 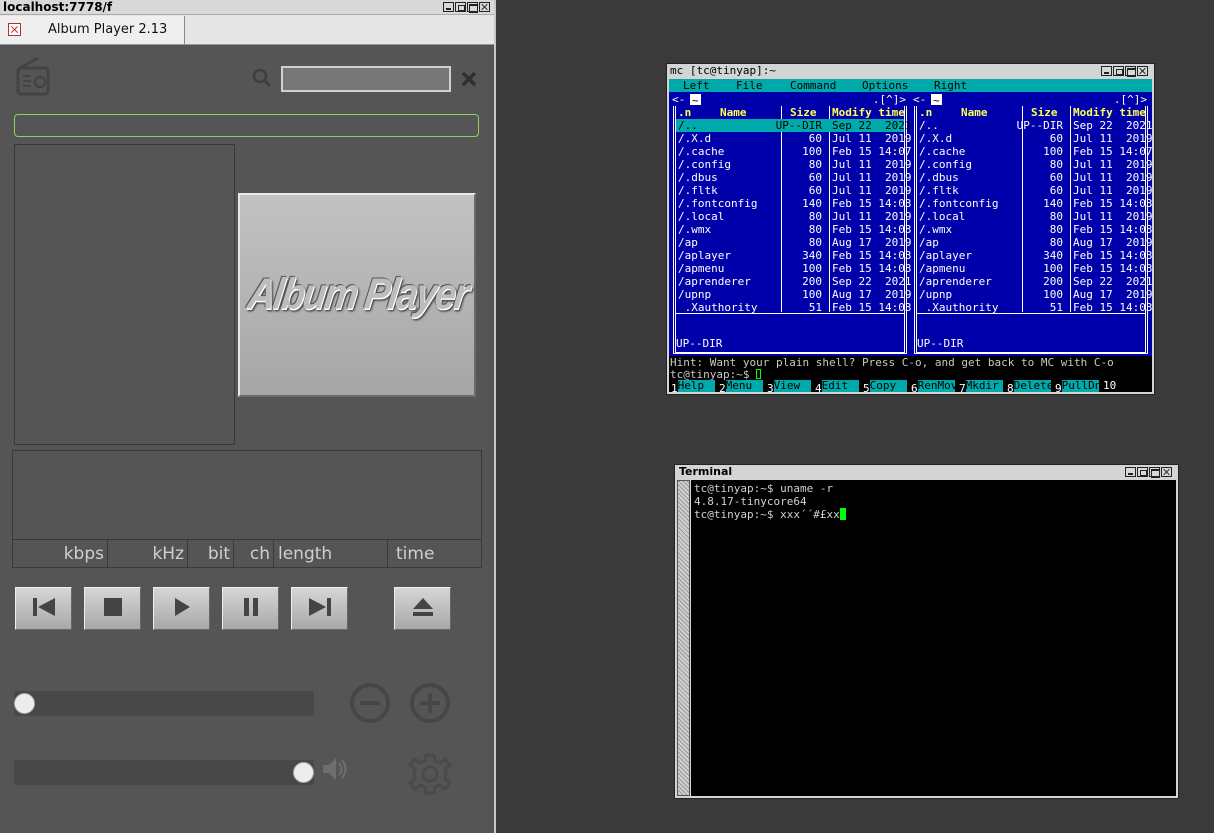 What do you see at coordinates (366, 79) in the screenshot?
I see `search-input` at bounding box center [366, 79].